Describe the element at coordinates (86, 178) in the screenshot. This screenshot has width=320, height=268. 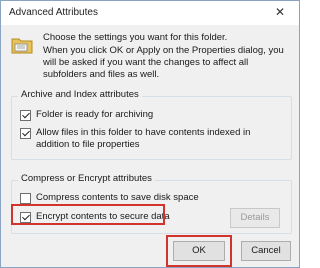
I see `encrypt-group-title: Compress or Encrypt attributes` at that location.